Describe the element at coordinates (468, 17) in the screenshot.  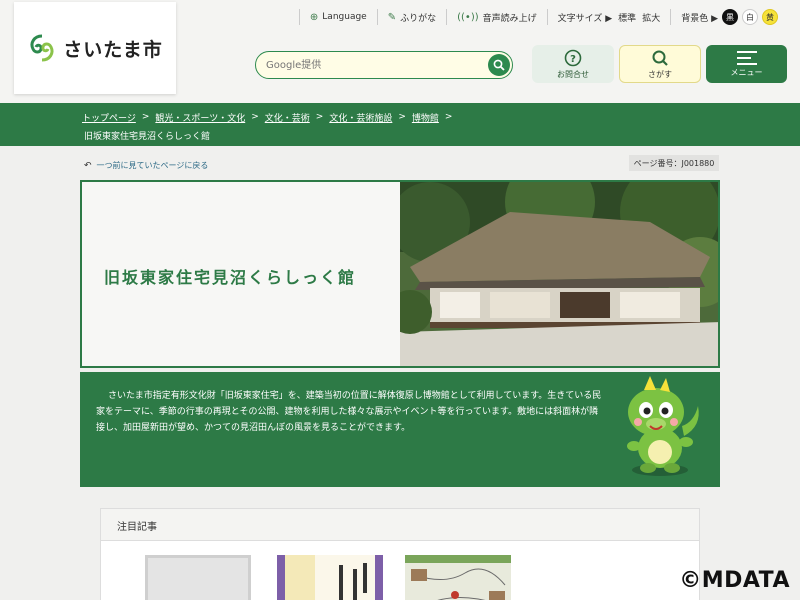
I see `speaker-icon: ((•))` at that location.